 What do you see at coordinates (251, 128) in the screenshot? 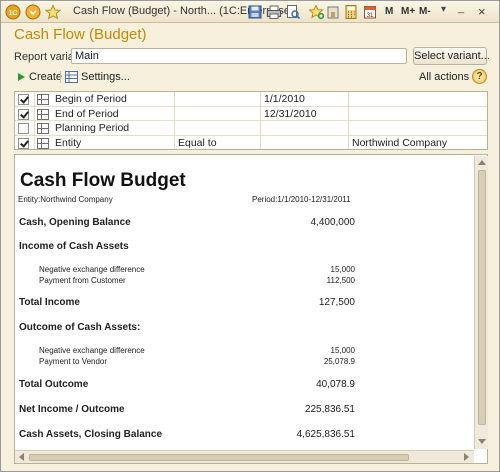
I see `settings-row: Planning Period` at bounding box center [251, 128].